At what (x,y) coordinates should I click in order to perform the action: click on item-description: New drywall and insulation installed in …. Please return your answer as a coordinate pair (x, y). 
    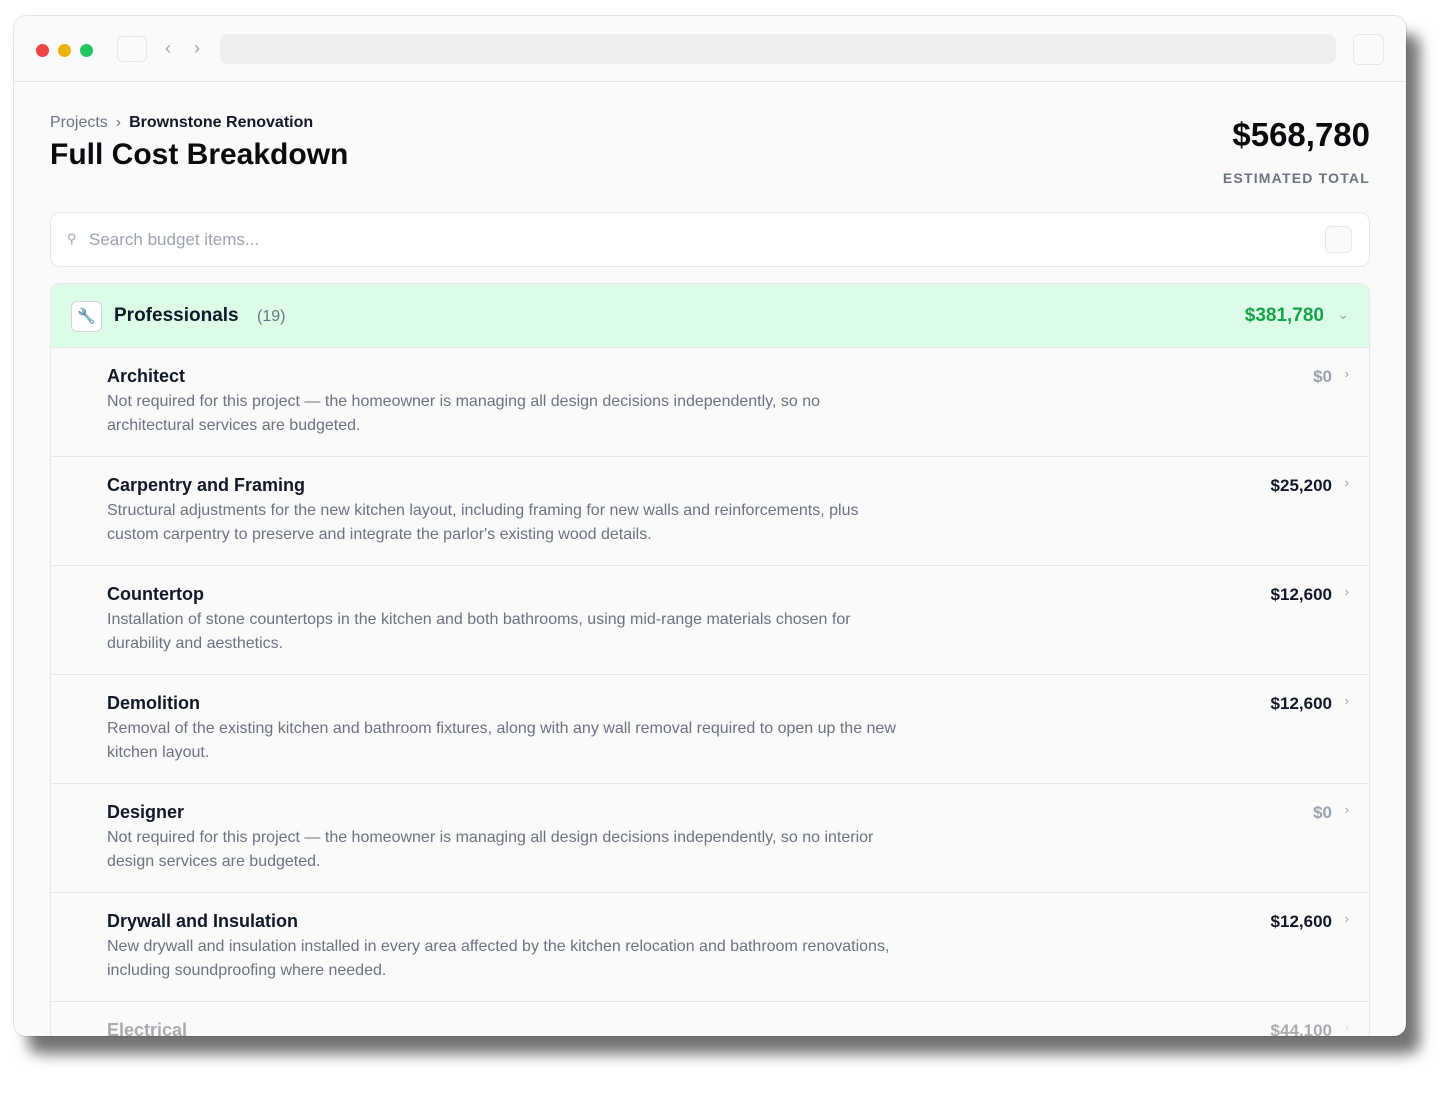
    Looking at the image, I should click on (498, 958).